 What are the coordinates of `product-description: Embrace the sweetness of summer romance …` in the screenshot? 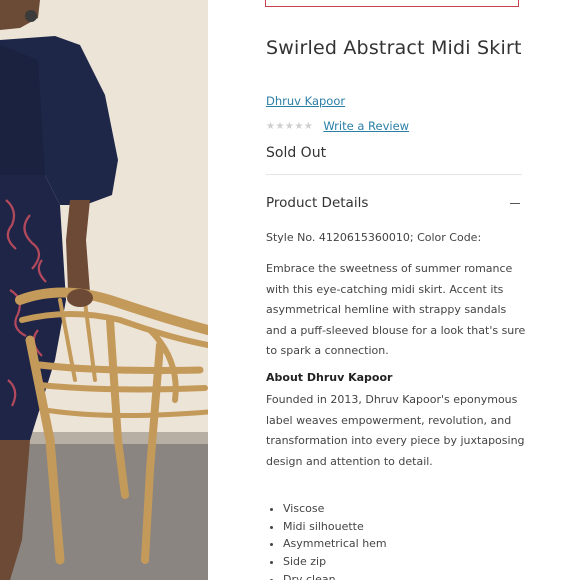 It's located at (396, 310).